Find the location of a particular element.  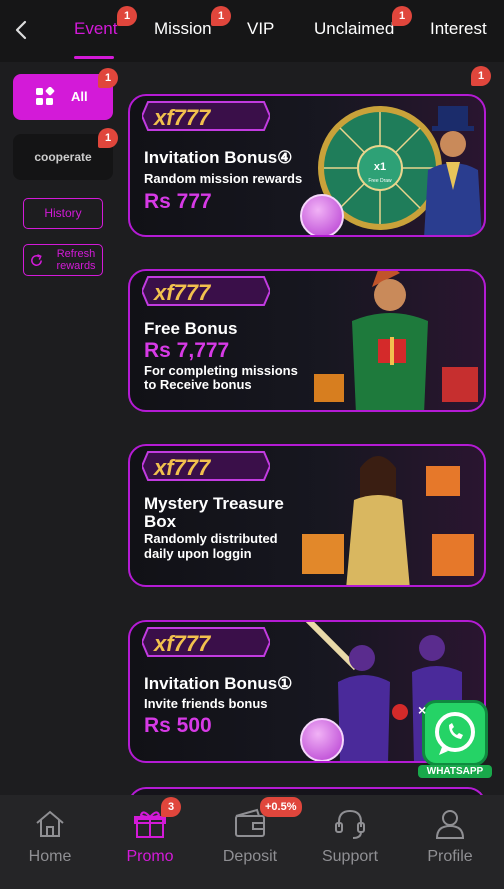

banner-title-line2: Box is located at coordinates (160, 521).